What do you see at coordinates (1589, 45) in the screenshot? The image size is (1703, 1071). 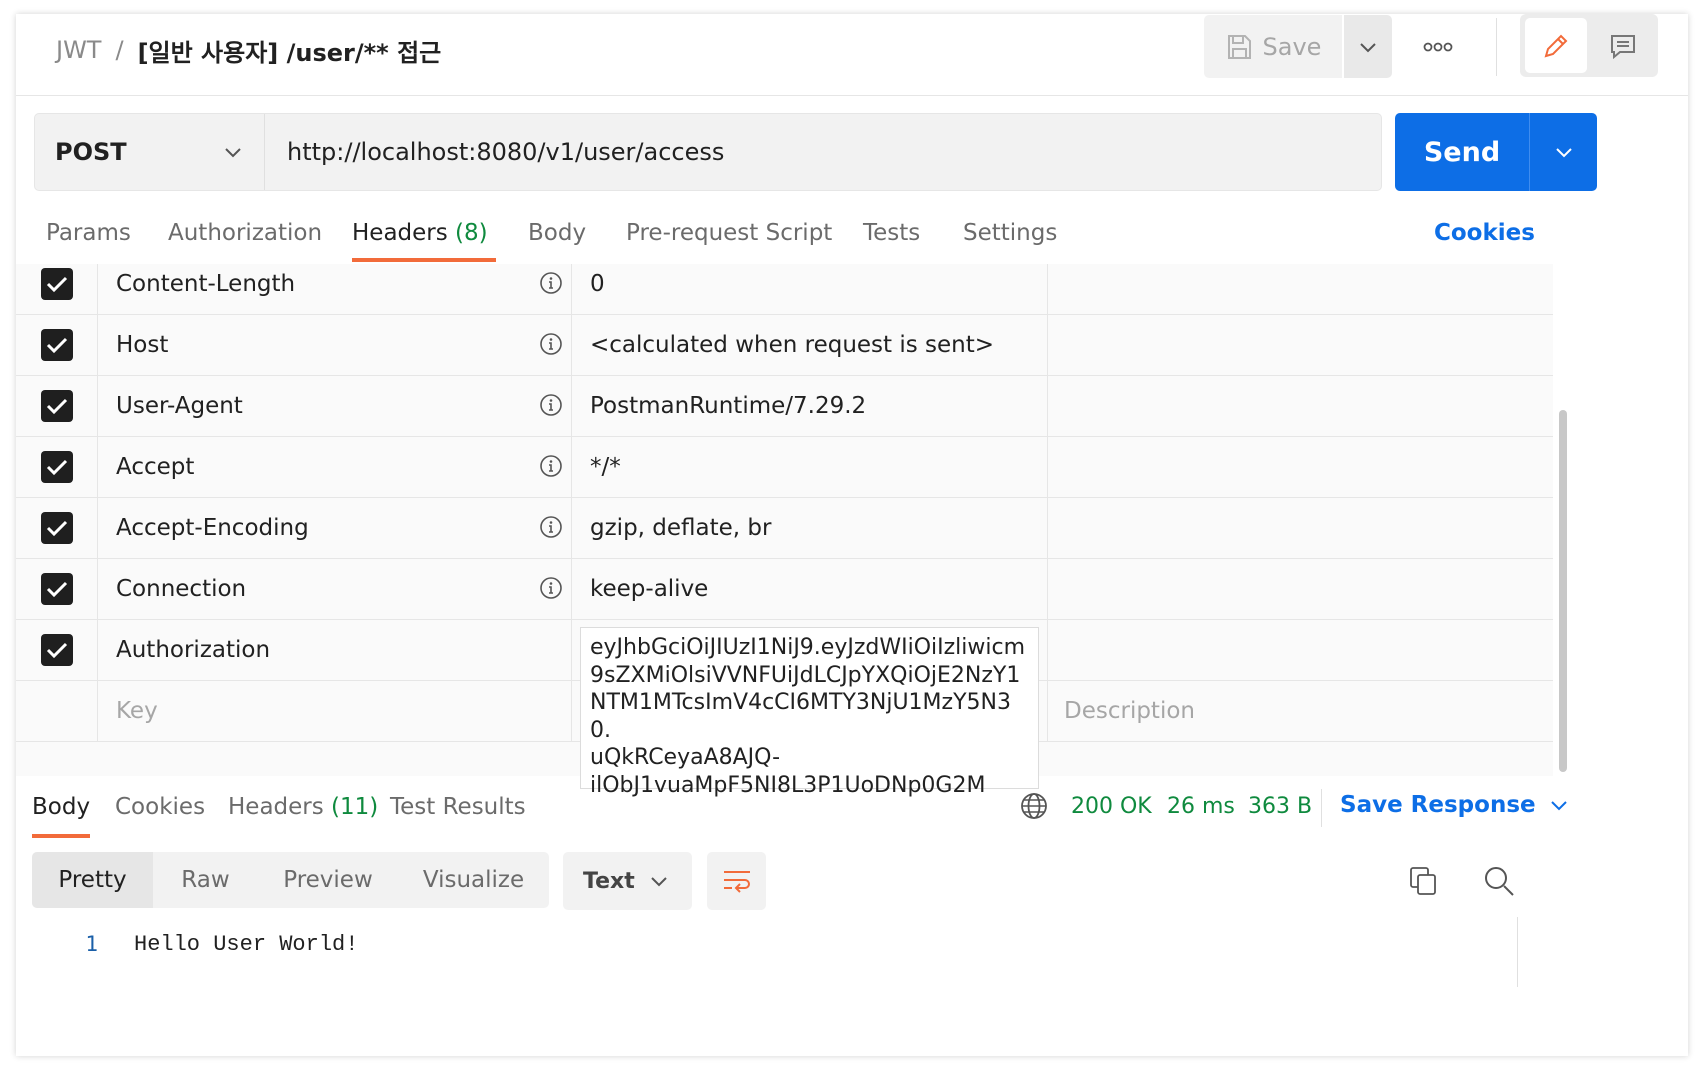 I see `mode-switch` at bounding box center [1589, 45].